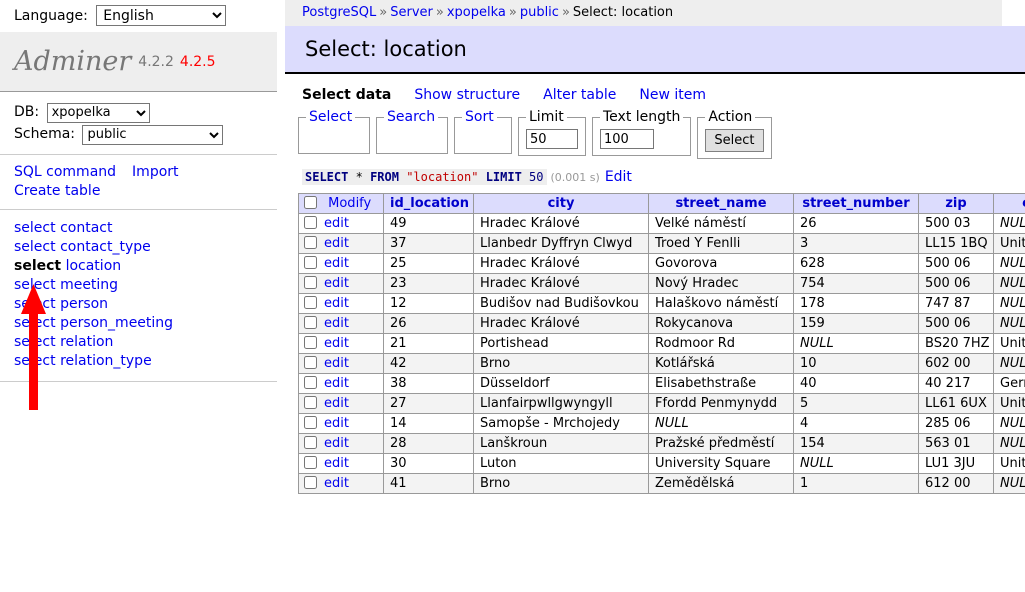  I want to click on table-link-person: person, so click(84, 304).